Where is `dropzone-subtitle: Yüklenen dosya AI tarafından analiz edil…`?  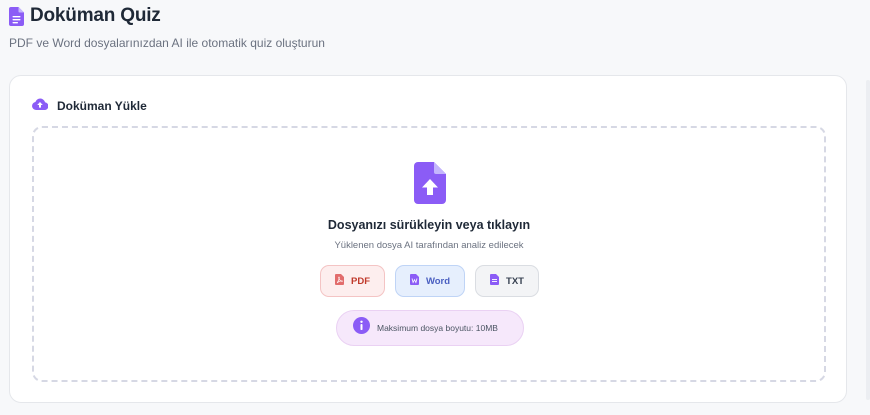
dropzone-subtitle: Yüklenen dosya AI tarafından analiz edil… is located at coordinates (429, 245).